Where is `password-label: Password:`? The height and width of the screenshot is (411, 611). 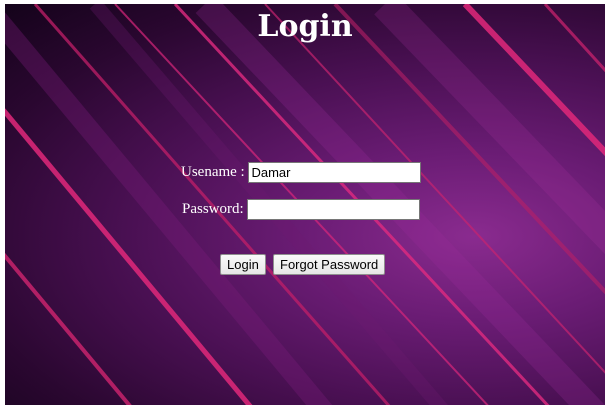 password-label: Password: is located at coordinates (215, 209).